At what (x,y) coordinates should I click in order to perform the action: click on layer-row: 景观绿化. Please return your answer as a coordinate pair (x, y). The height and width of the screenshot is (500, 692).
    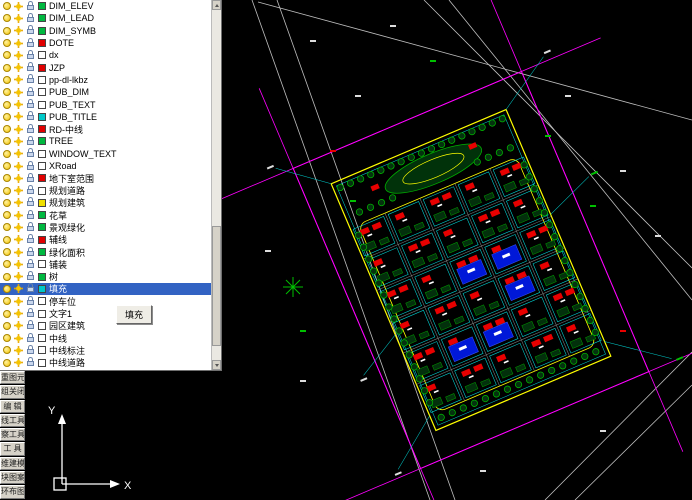
    Looking at the image, I should click on (105, 227).